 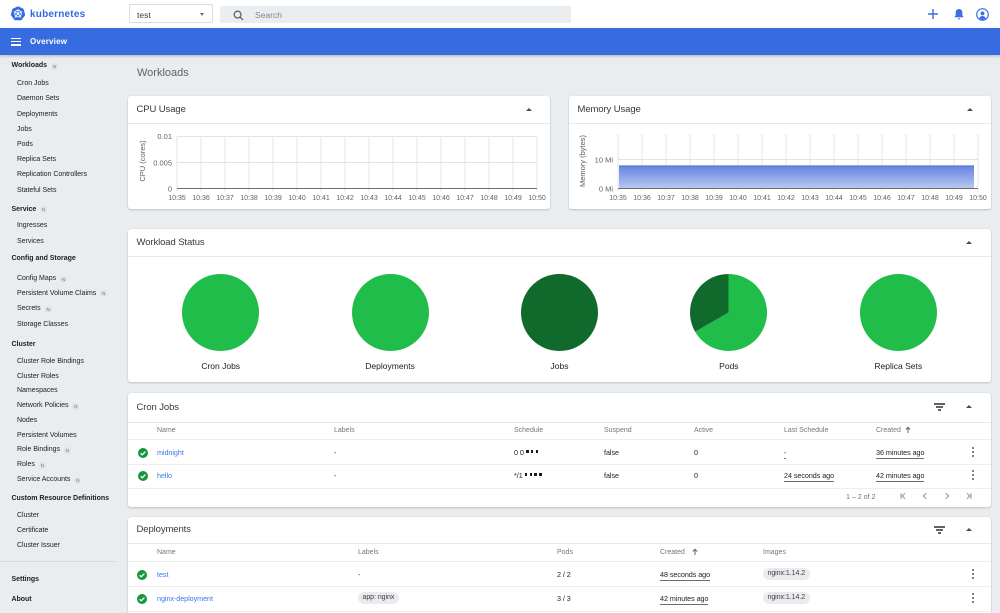 I want to click on svg-text: 0.01, so click(x=164, y=136).